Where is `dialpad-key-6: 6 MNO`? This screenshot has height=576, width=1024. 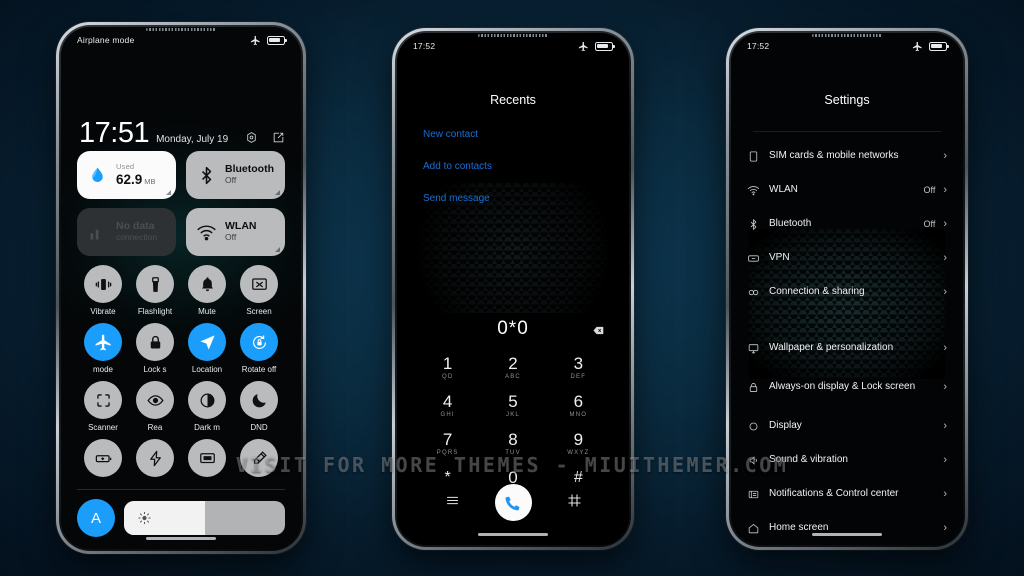 dialpad-key-6: 6 MNO is located at coordinates (578, 405).